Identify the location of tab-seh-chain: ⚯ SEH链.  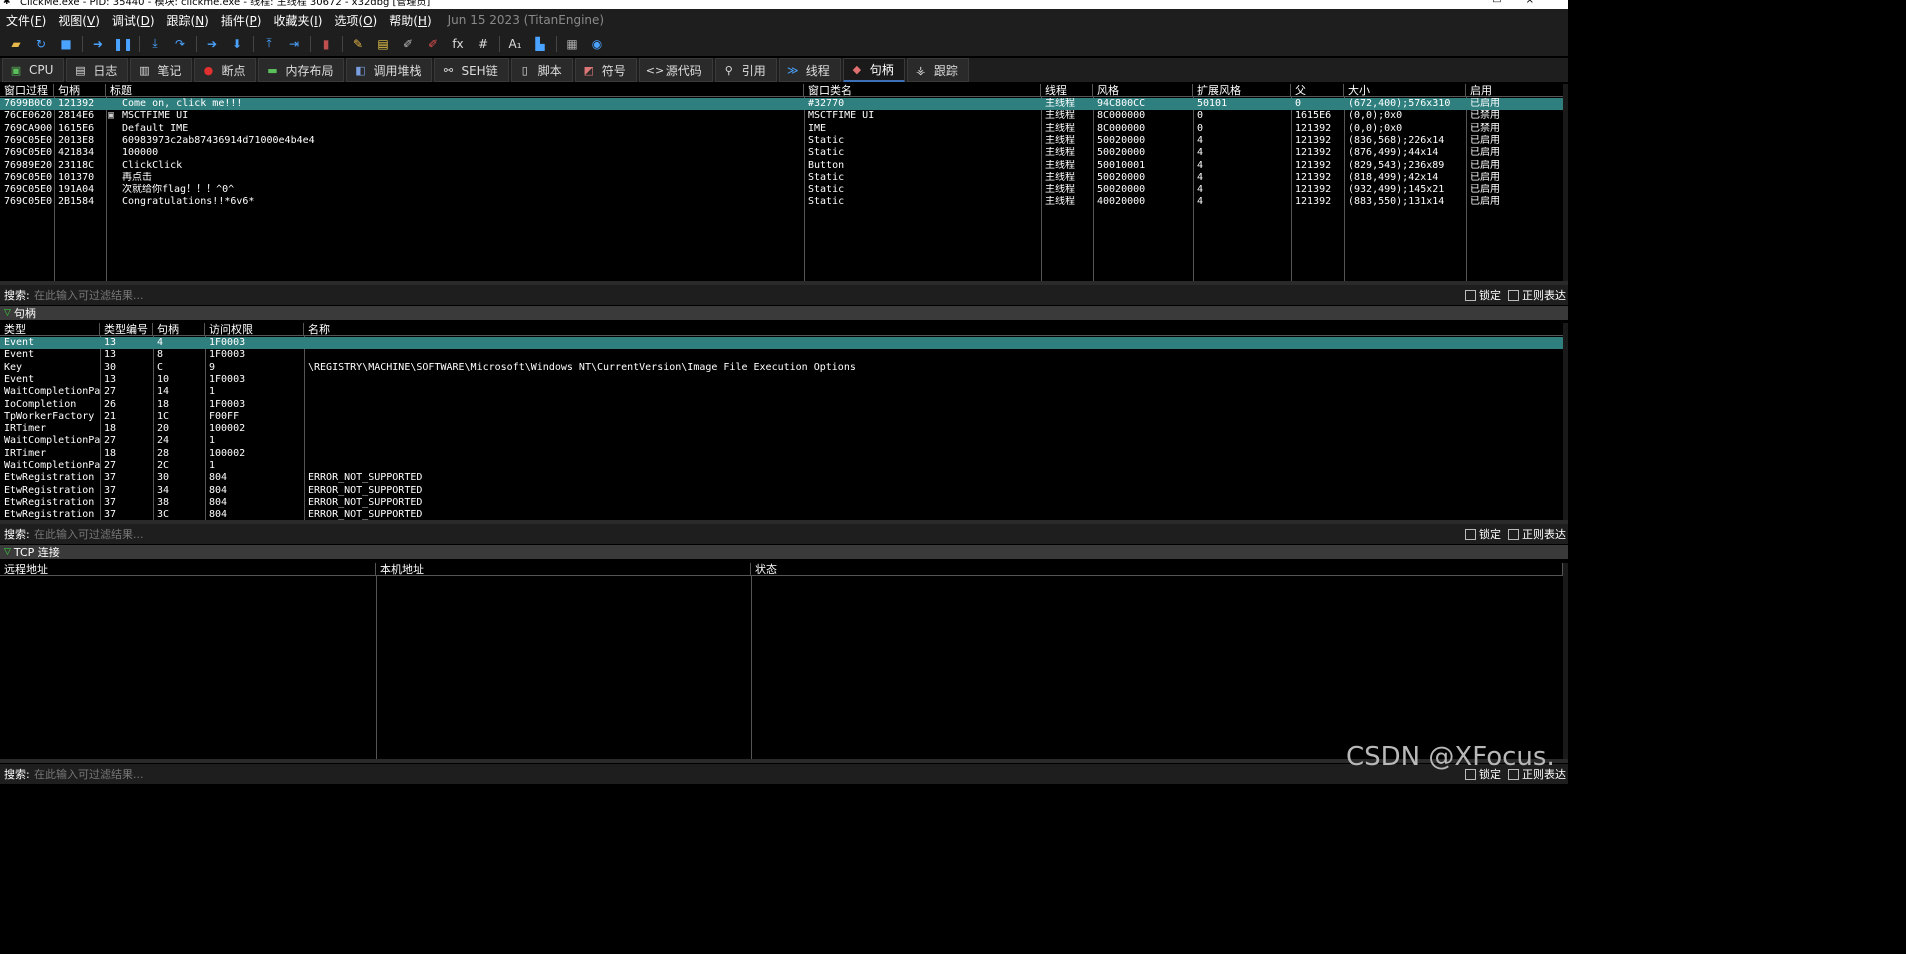
(471, 70).